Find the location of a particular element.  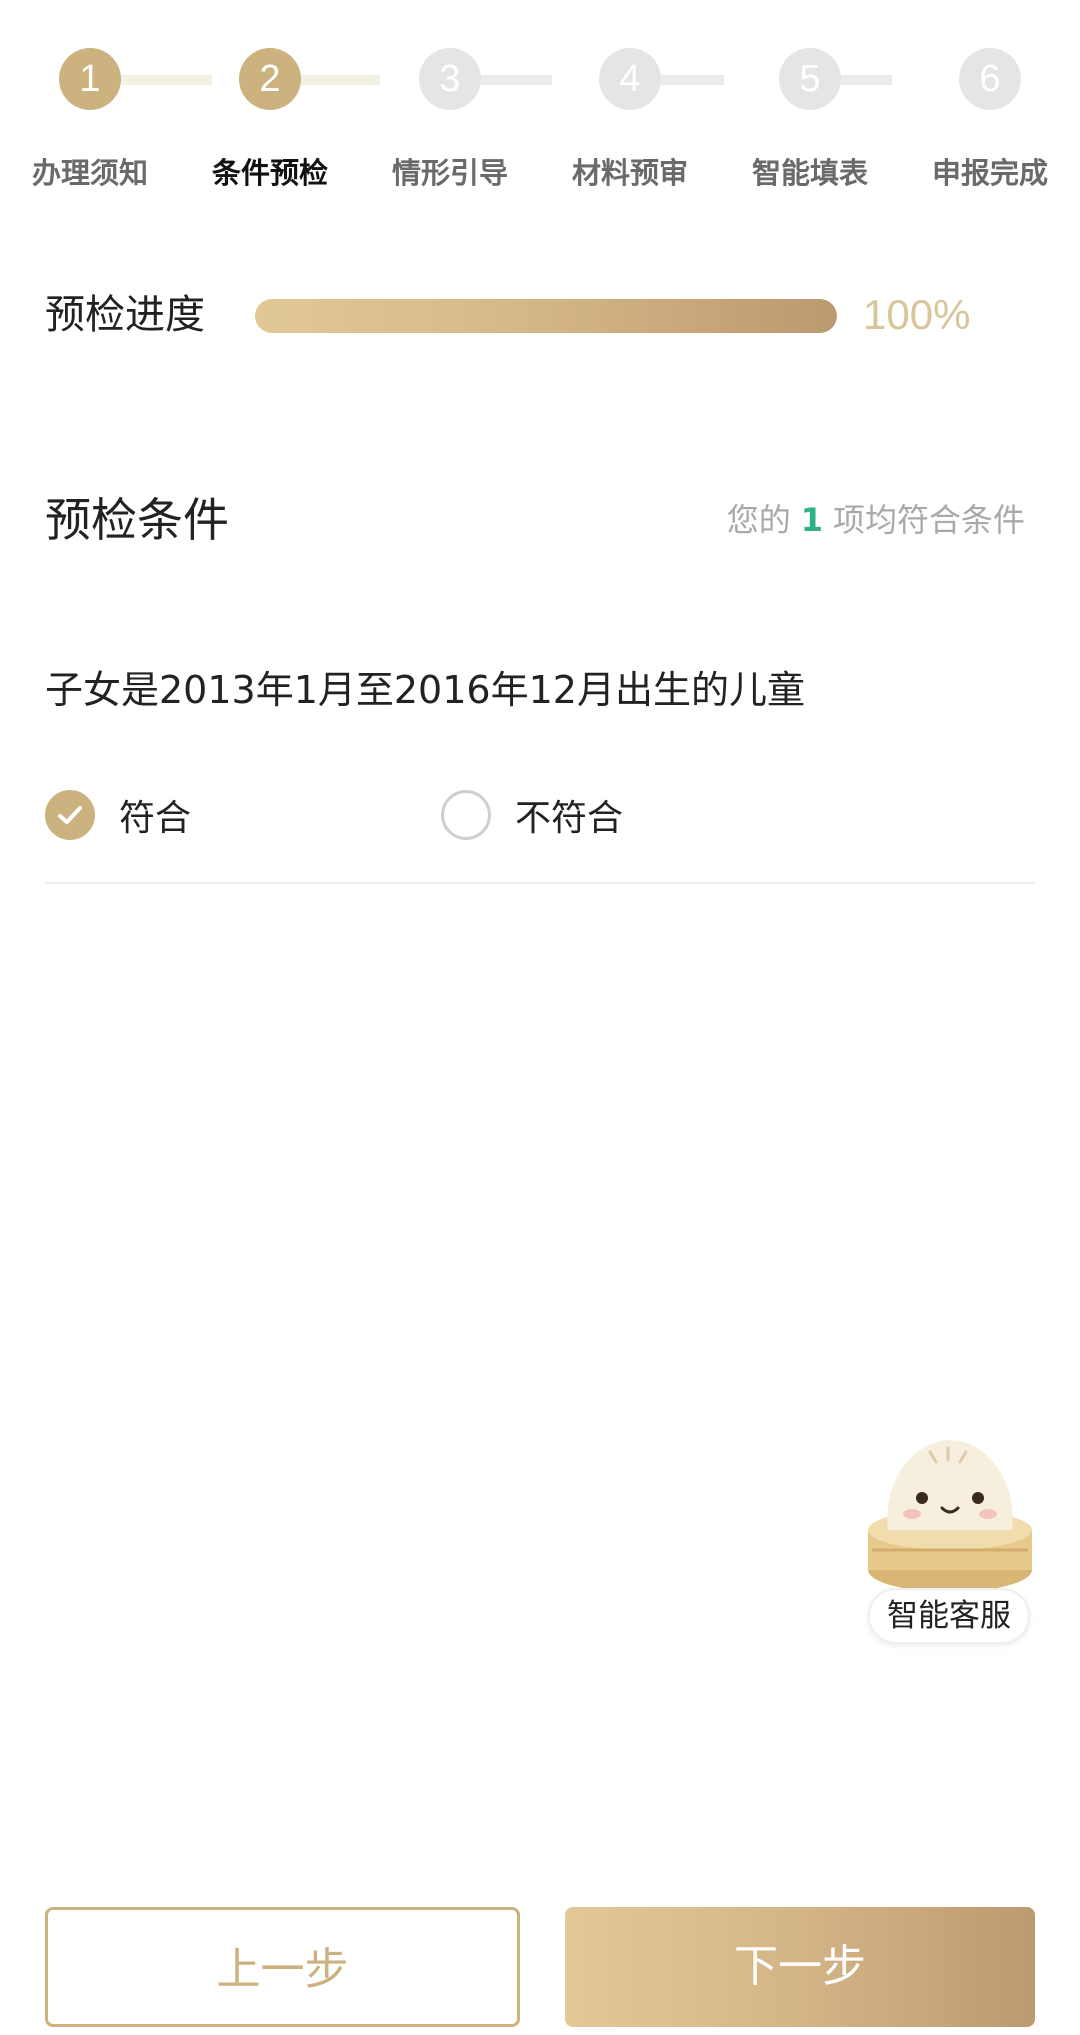

step-3-label: 情形引导 is located at coordinates (449, 173).